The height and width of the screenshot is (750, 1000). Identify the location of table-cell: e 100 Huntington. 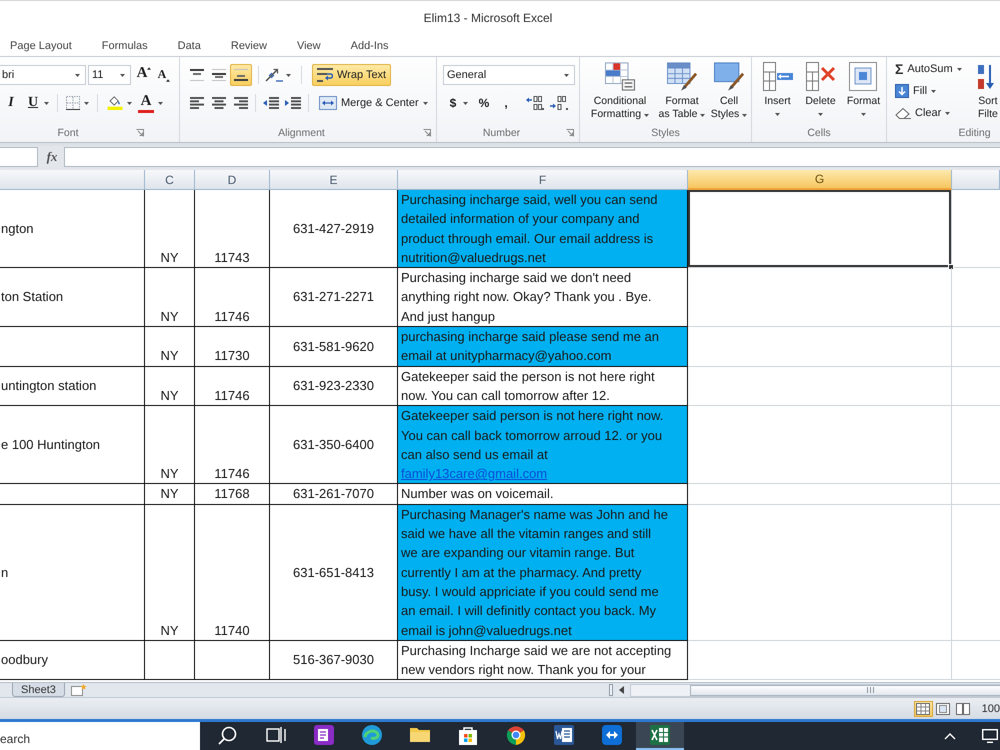
(72, 445).